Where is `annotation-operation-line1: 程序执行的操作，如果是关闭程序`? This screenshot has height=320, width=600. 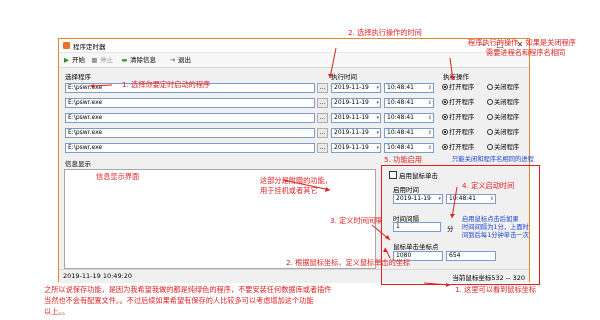
annotation-operation-line1: 程序执行的操作，如果是关闭程序 is located at coordinates (522, 42).